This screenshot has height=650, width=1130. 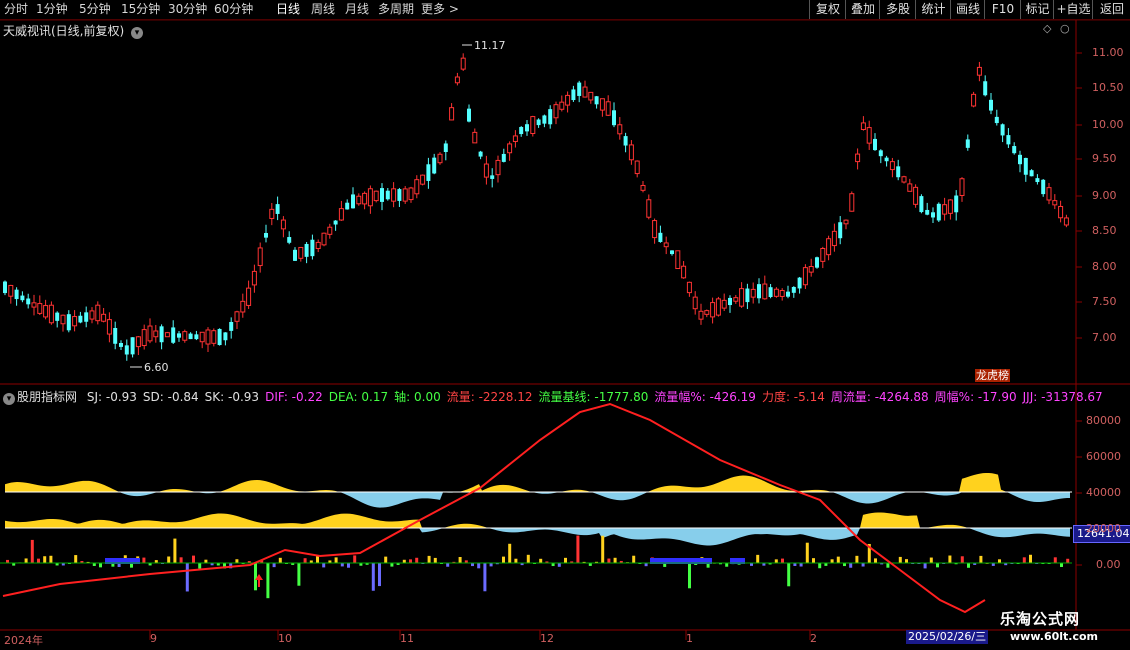 What do you see at coordinates (111, 397) in the screenshot?
I see `indicator-value-0: SJ: -0.93` at bounding box center [111, 397].